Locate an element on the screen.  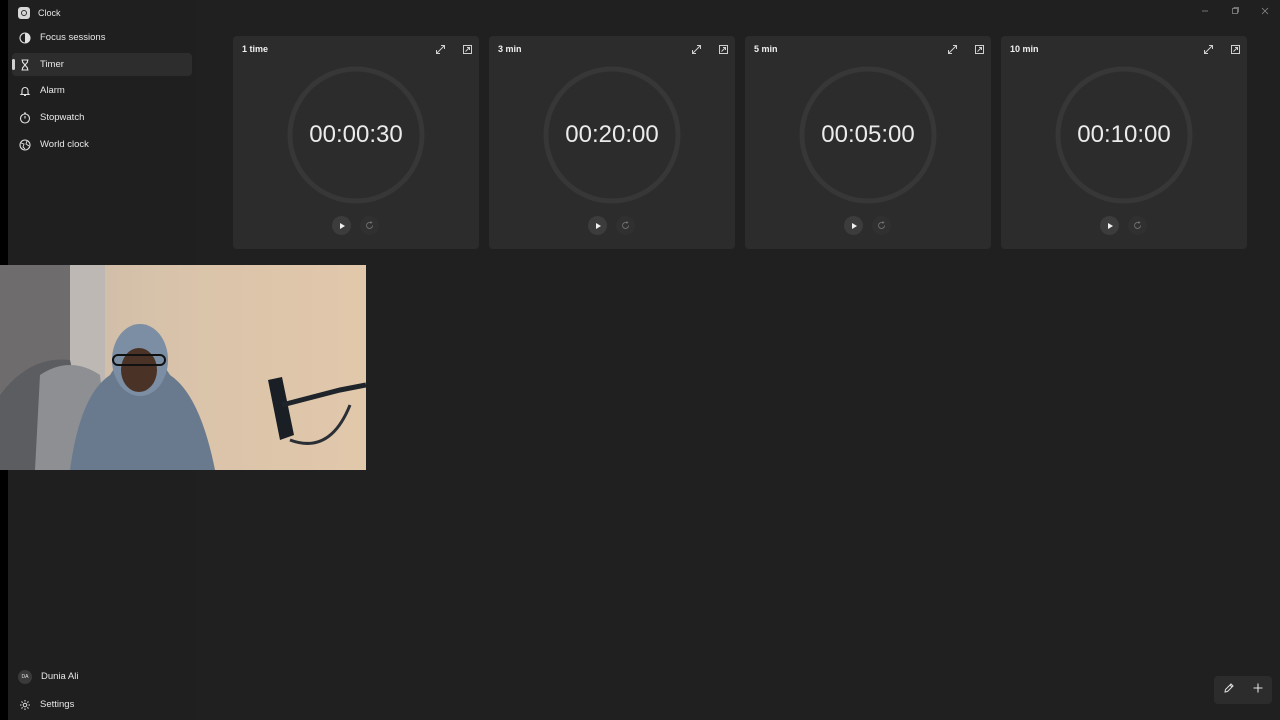
sidebar-item-focus-sessions: Focus sessions is located at coordinates (102, 37).